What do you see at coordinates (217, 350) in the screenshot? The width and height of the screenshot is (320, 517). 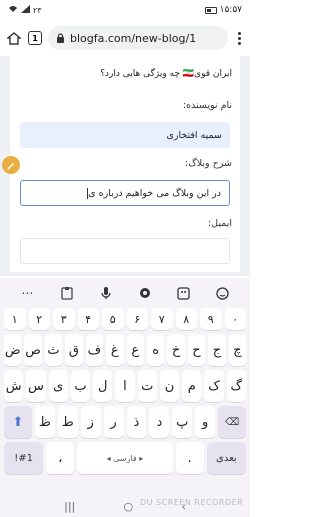 I see `letter-key: ج` at bounding box center [217, 350].